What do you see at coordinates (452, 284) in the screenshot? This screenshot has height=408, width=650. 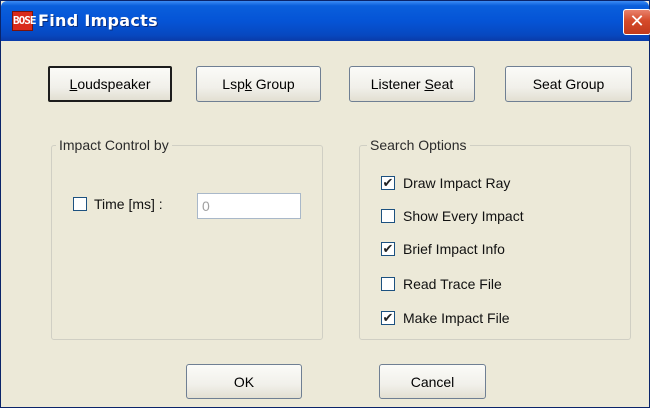 I see `read-trace-file-label: Read Trace File` at bounding box center [452, 284].